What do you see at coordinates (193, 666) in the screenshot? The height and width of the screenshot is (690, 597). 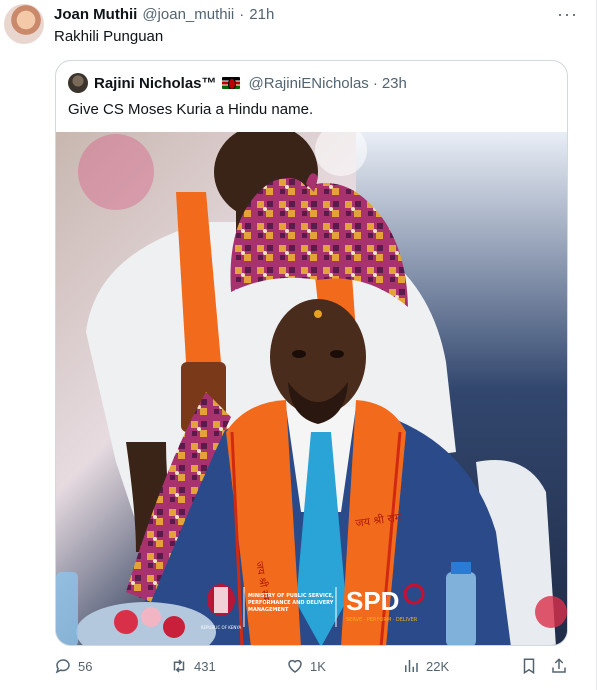 I see `retweet-button: 431` at bounding box center [193, 666].